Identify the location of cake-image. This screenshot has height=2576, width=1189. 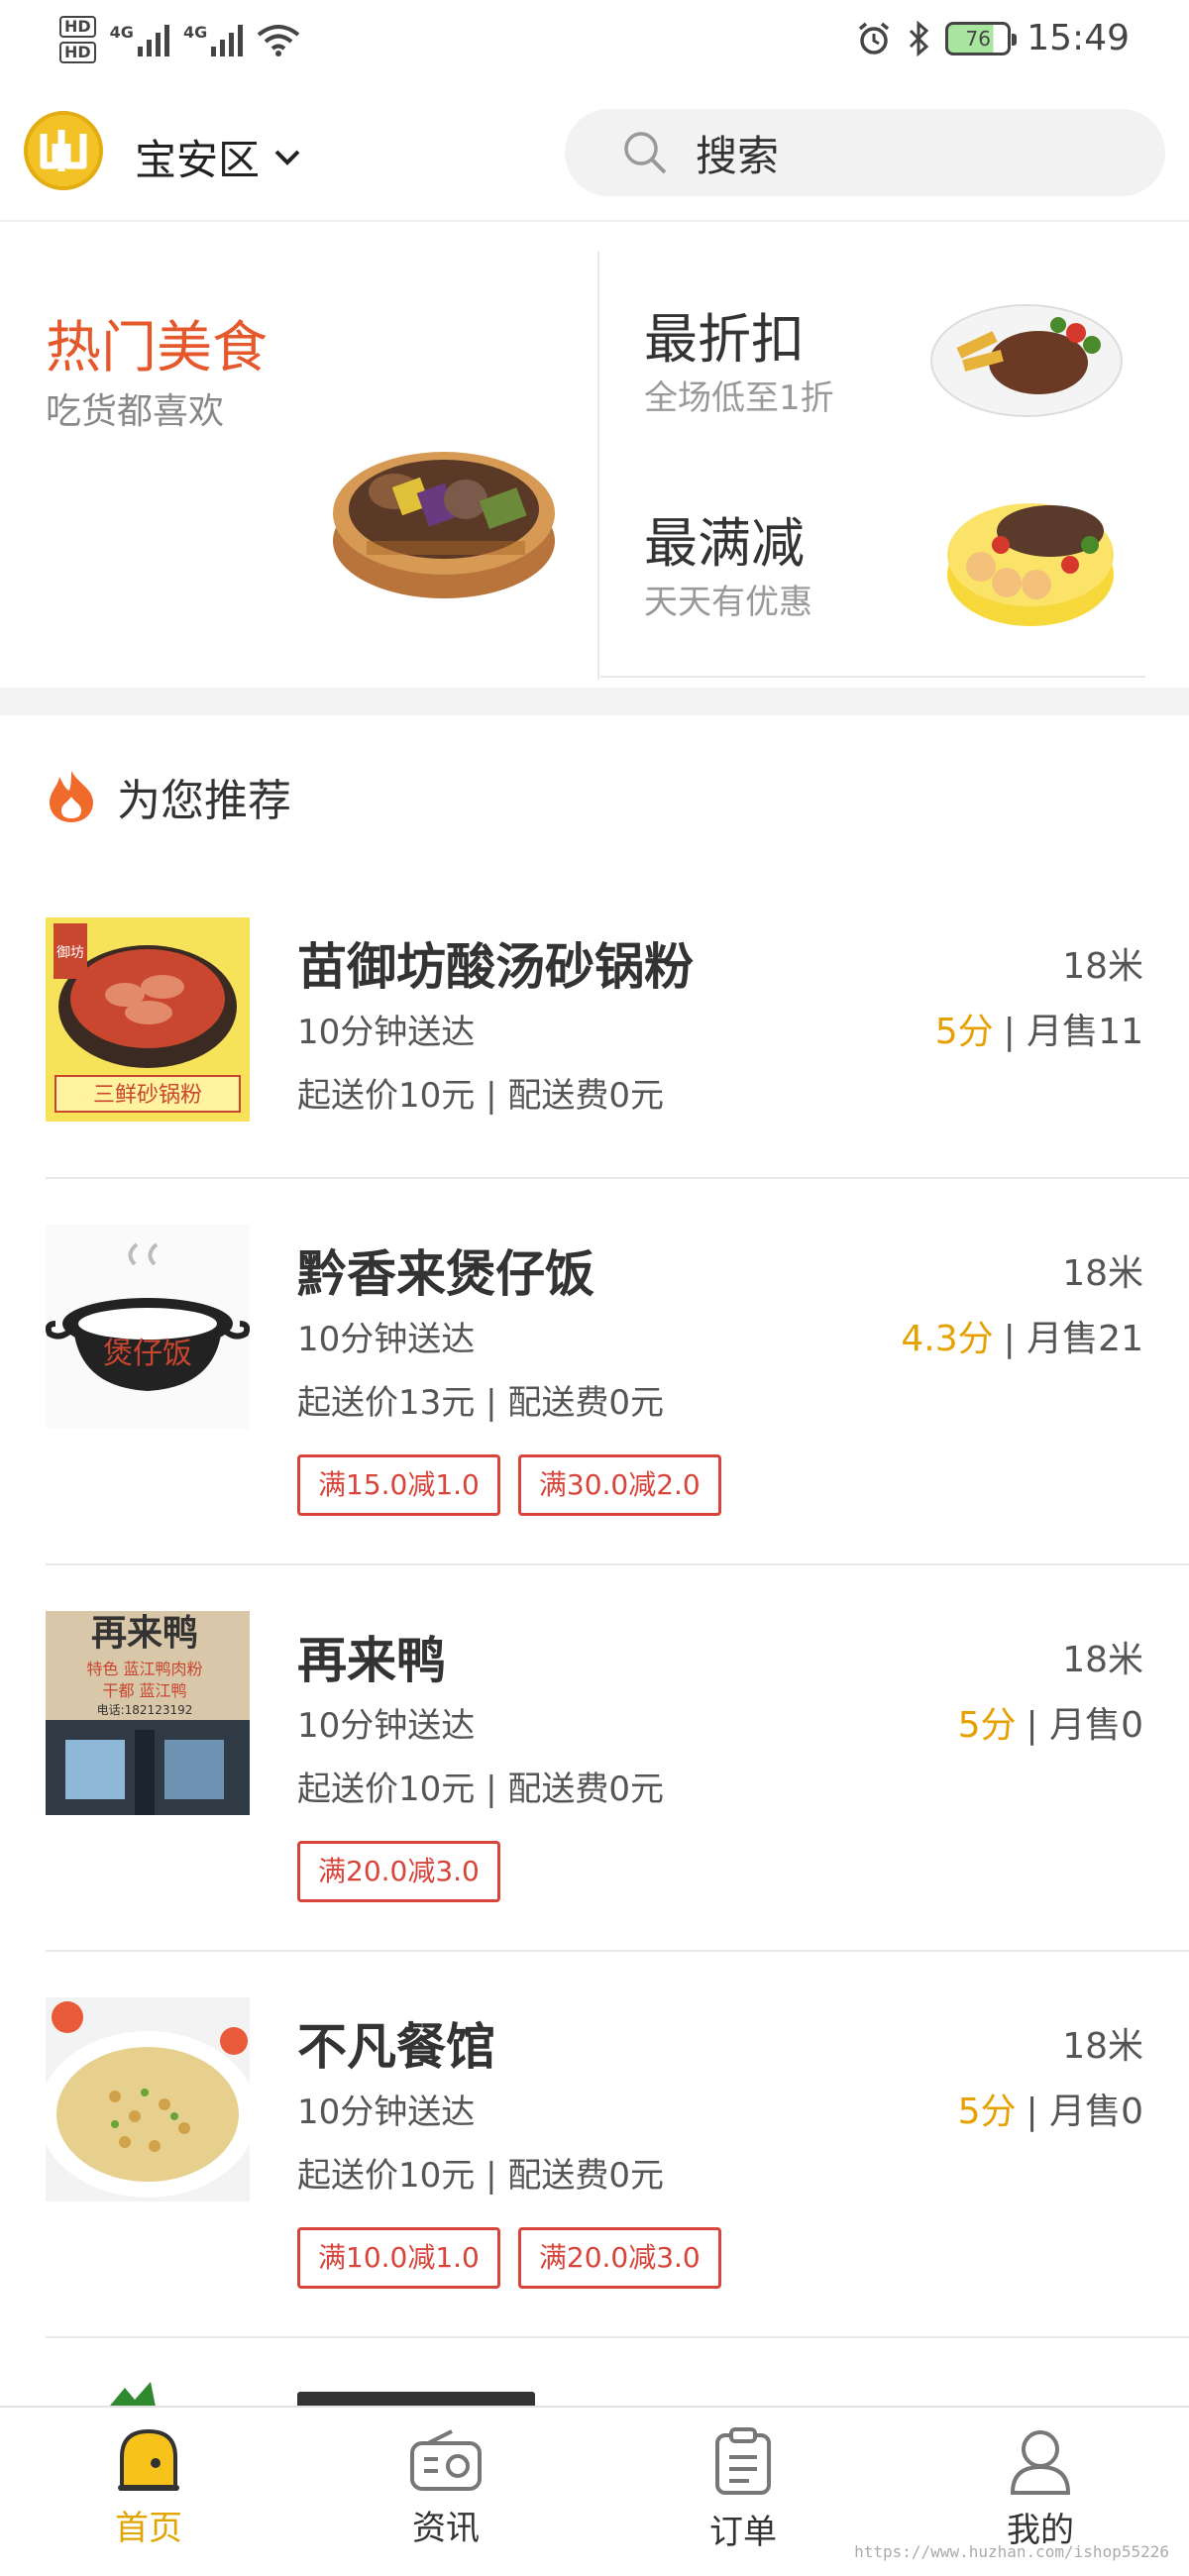
(1030, 564).